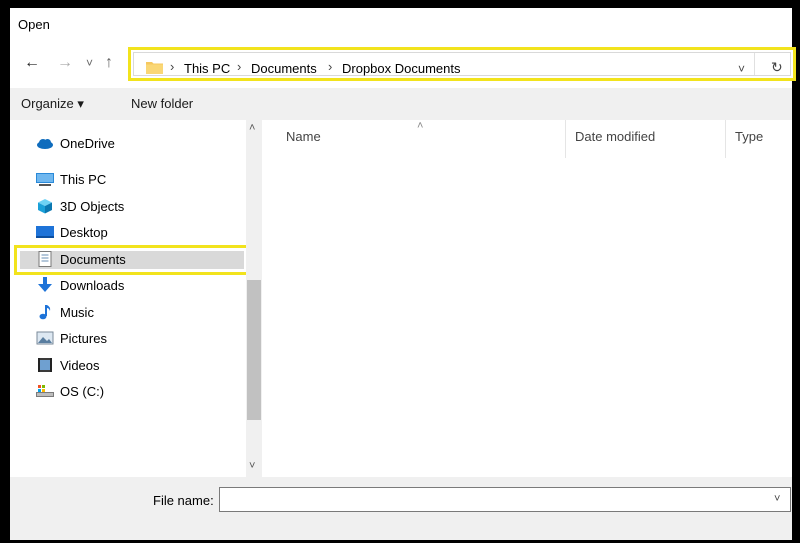 This screenshot has height=543, width=800. What do you see at coordinates (45, 232) in the screenshot?
I see `desktop-icon` at bounding box center [45, 232].